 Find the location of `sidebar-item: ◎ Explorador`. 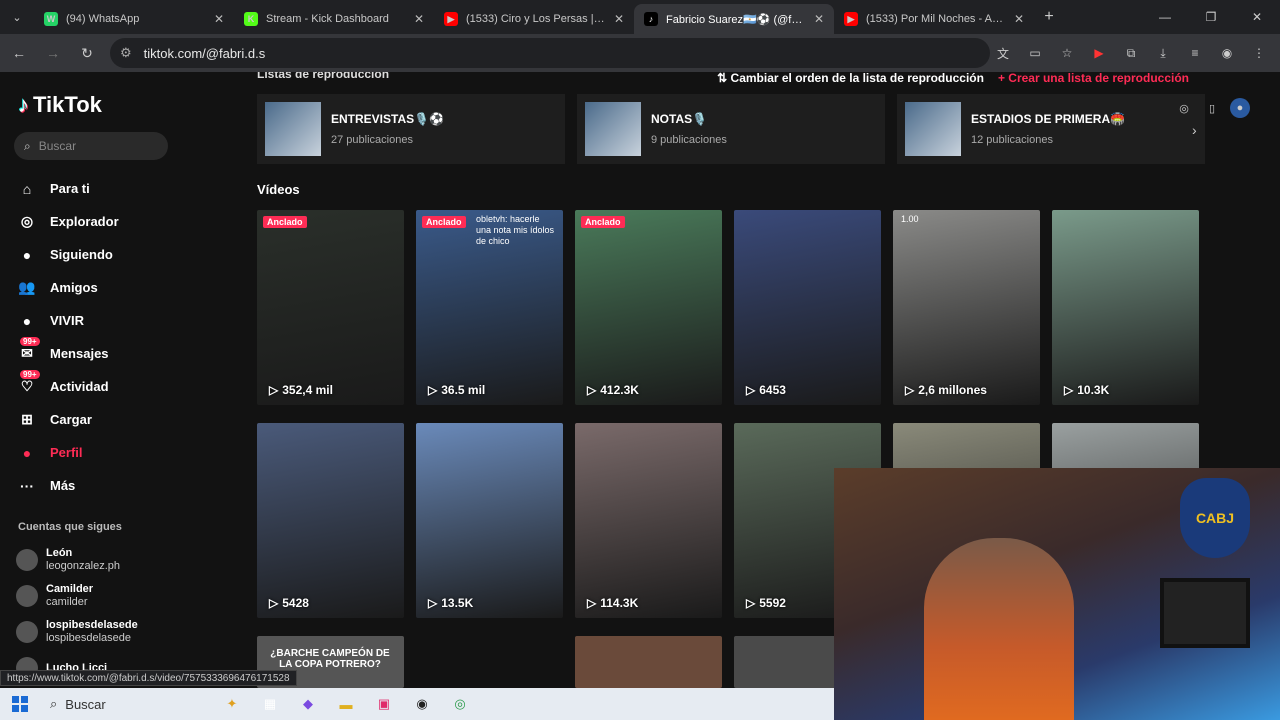

sidebar-item: ◎ Explorador is located at coordinates (121, 221).